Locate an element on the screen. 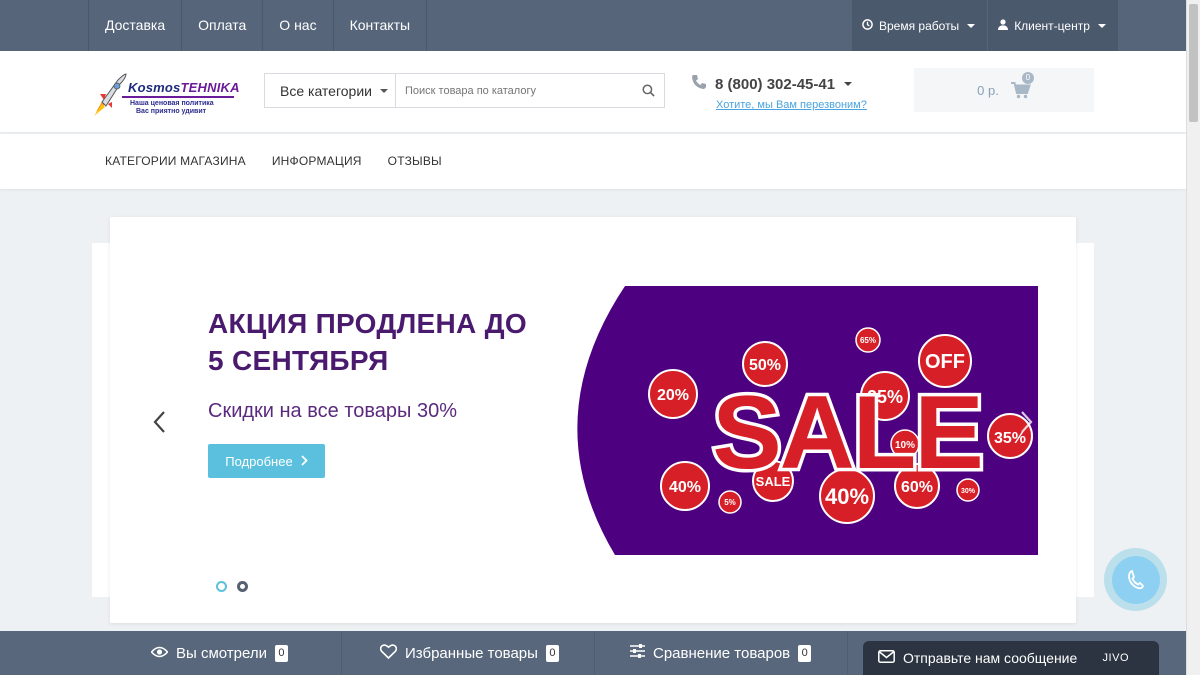  sticker-label: 40% is located at coordinates (685, 487).